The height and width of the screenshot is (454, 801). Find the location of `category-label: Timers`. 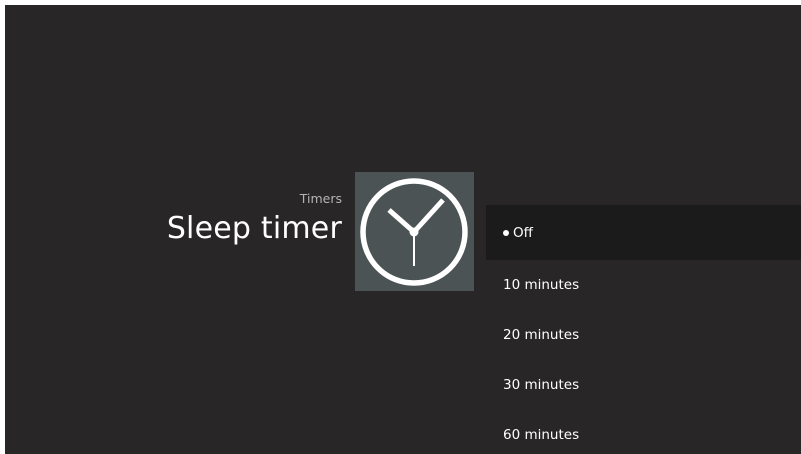

category-label: Timers is located at coordinates (320, 198).